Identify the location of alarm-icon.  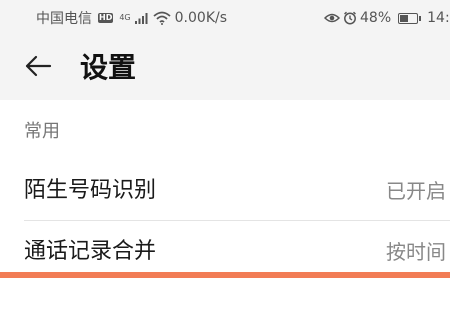
(350, 18).